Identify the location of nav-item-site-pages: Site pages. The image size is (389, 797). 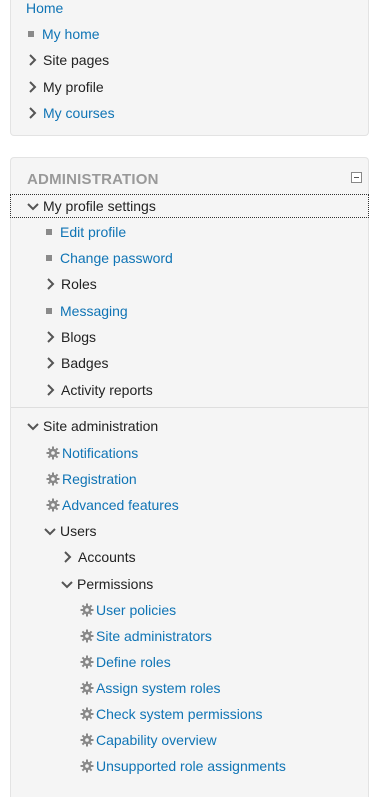
(68, 60).